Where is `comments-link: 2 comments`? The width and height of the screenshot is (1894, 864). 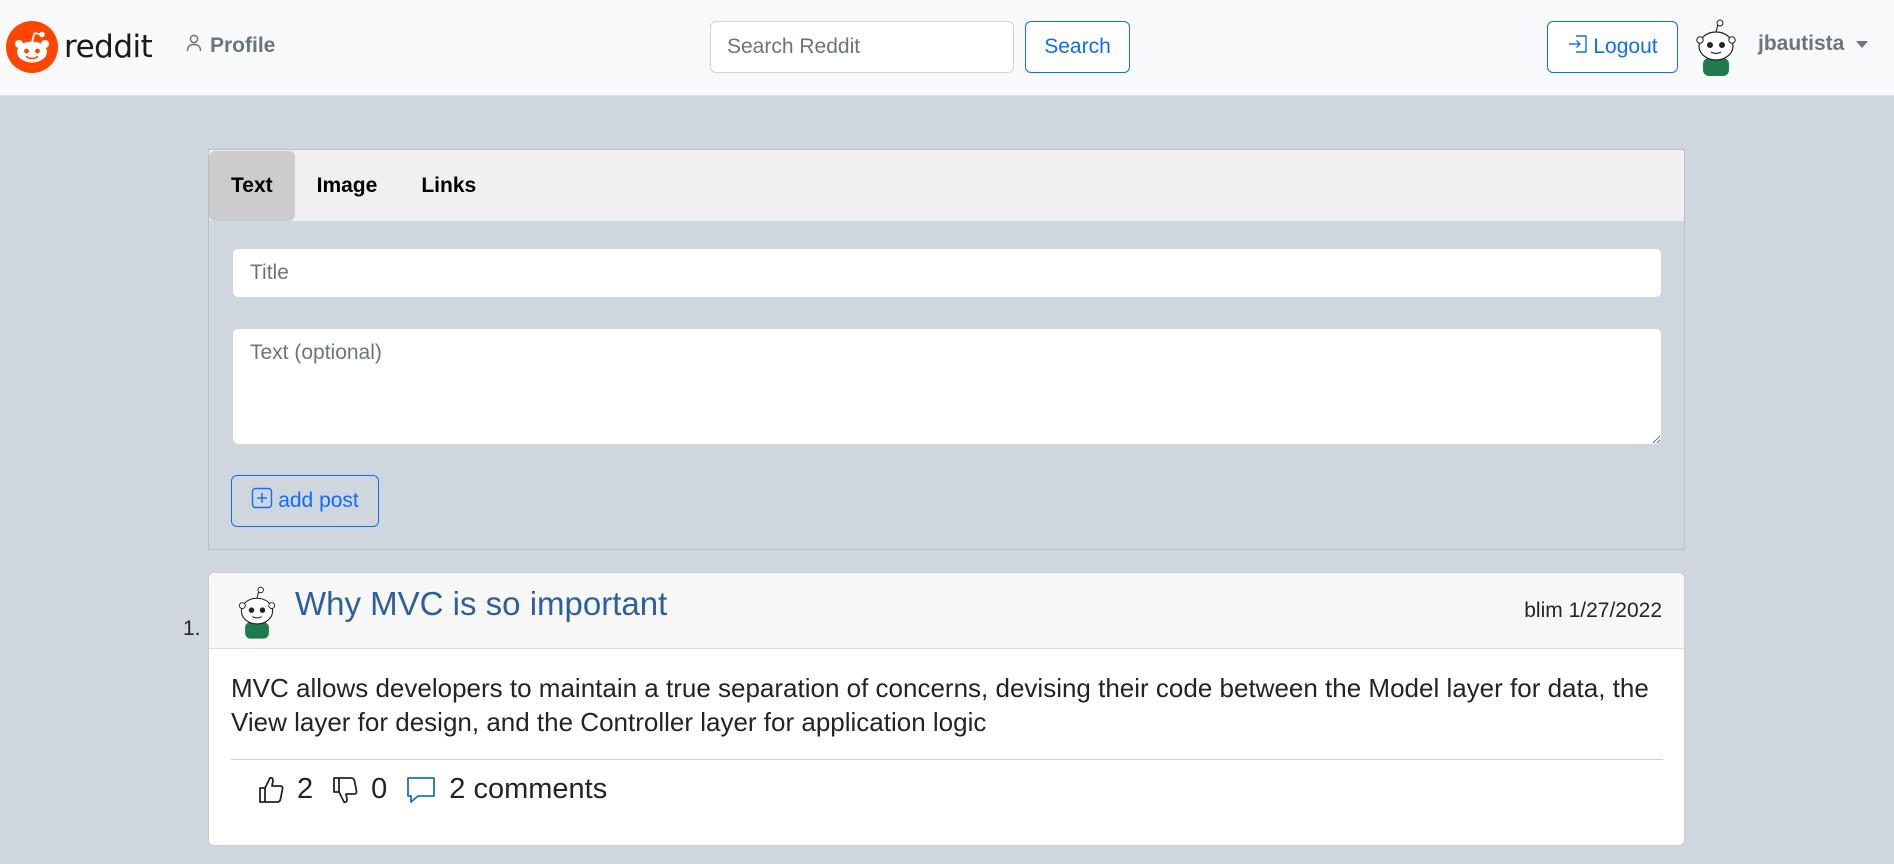 comments-link: 2 comments is located at coordinates (528, 789).